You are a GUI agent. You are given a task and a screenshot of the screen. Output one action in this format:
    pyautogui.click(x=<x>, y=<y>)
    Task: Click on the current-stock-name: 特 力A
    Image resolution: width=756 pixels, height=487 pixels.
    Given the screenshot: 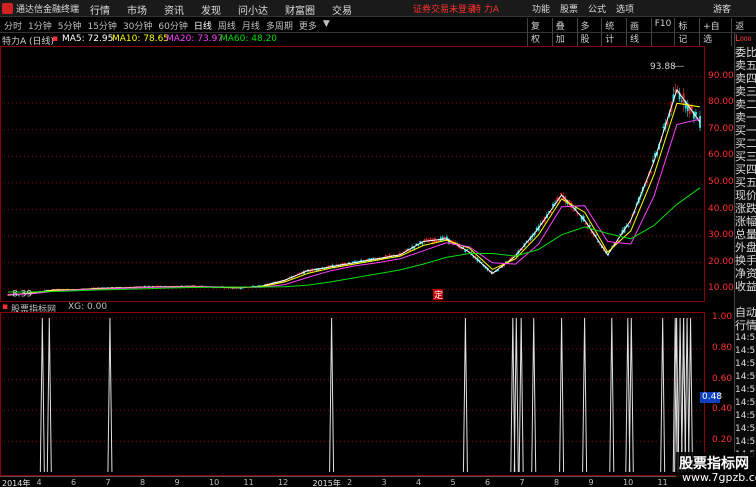 What is the action you would take?
    pyautogui.click(x=486, y=10)
    